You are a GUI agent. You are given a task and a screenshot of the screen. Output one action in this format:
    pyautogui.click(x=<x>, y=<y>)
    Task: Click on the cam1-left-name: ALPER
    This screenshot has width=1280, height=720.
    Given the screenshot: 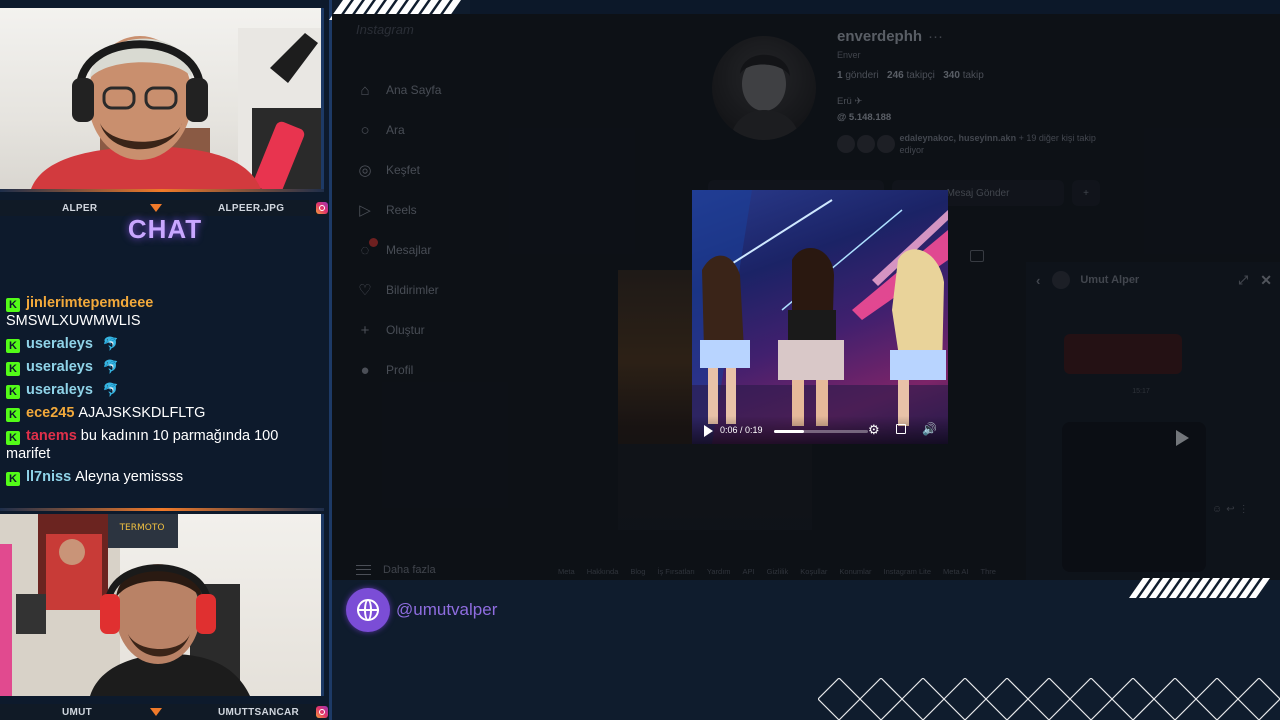 What is the action you would take?
    pyautogui.click(x=80, y=208)
    